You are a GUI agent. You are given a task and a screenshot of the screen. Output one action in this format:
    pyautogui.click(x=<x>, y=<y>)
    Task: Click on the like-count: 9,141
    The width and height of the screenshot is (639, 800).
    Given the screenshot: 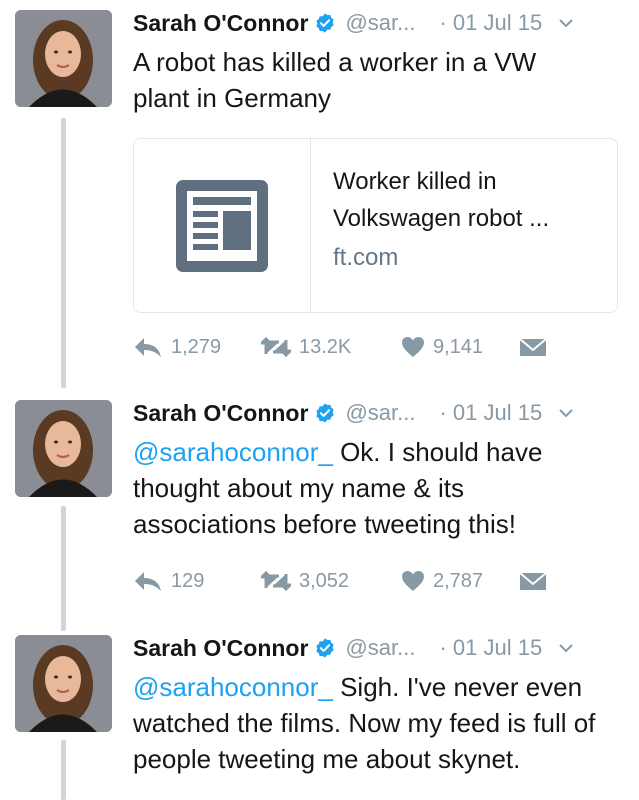 What is the action you would take?
    pyautogui.click(x=458, y=346)
    